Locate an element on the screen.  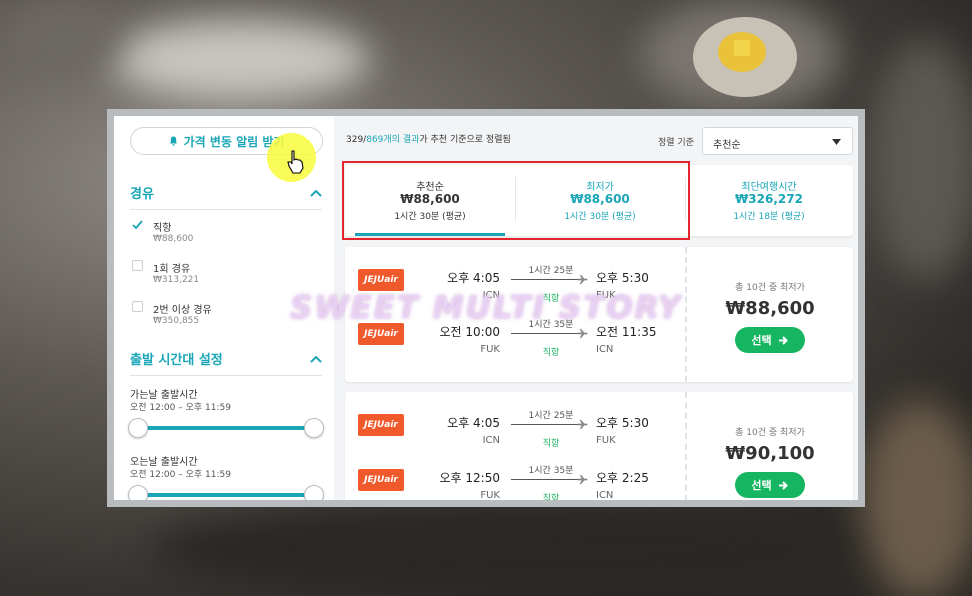
stops-section-header: 경유 is located at coordinates (226, 196).